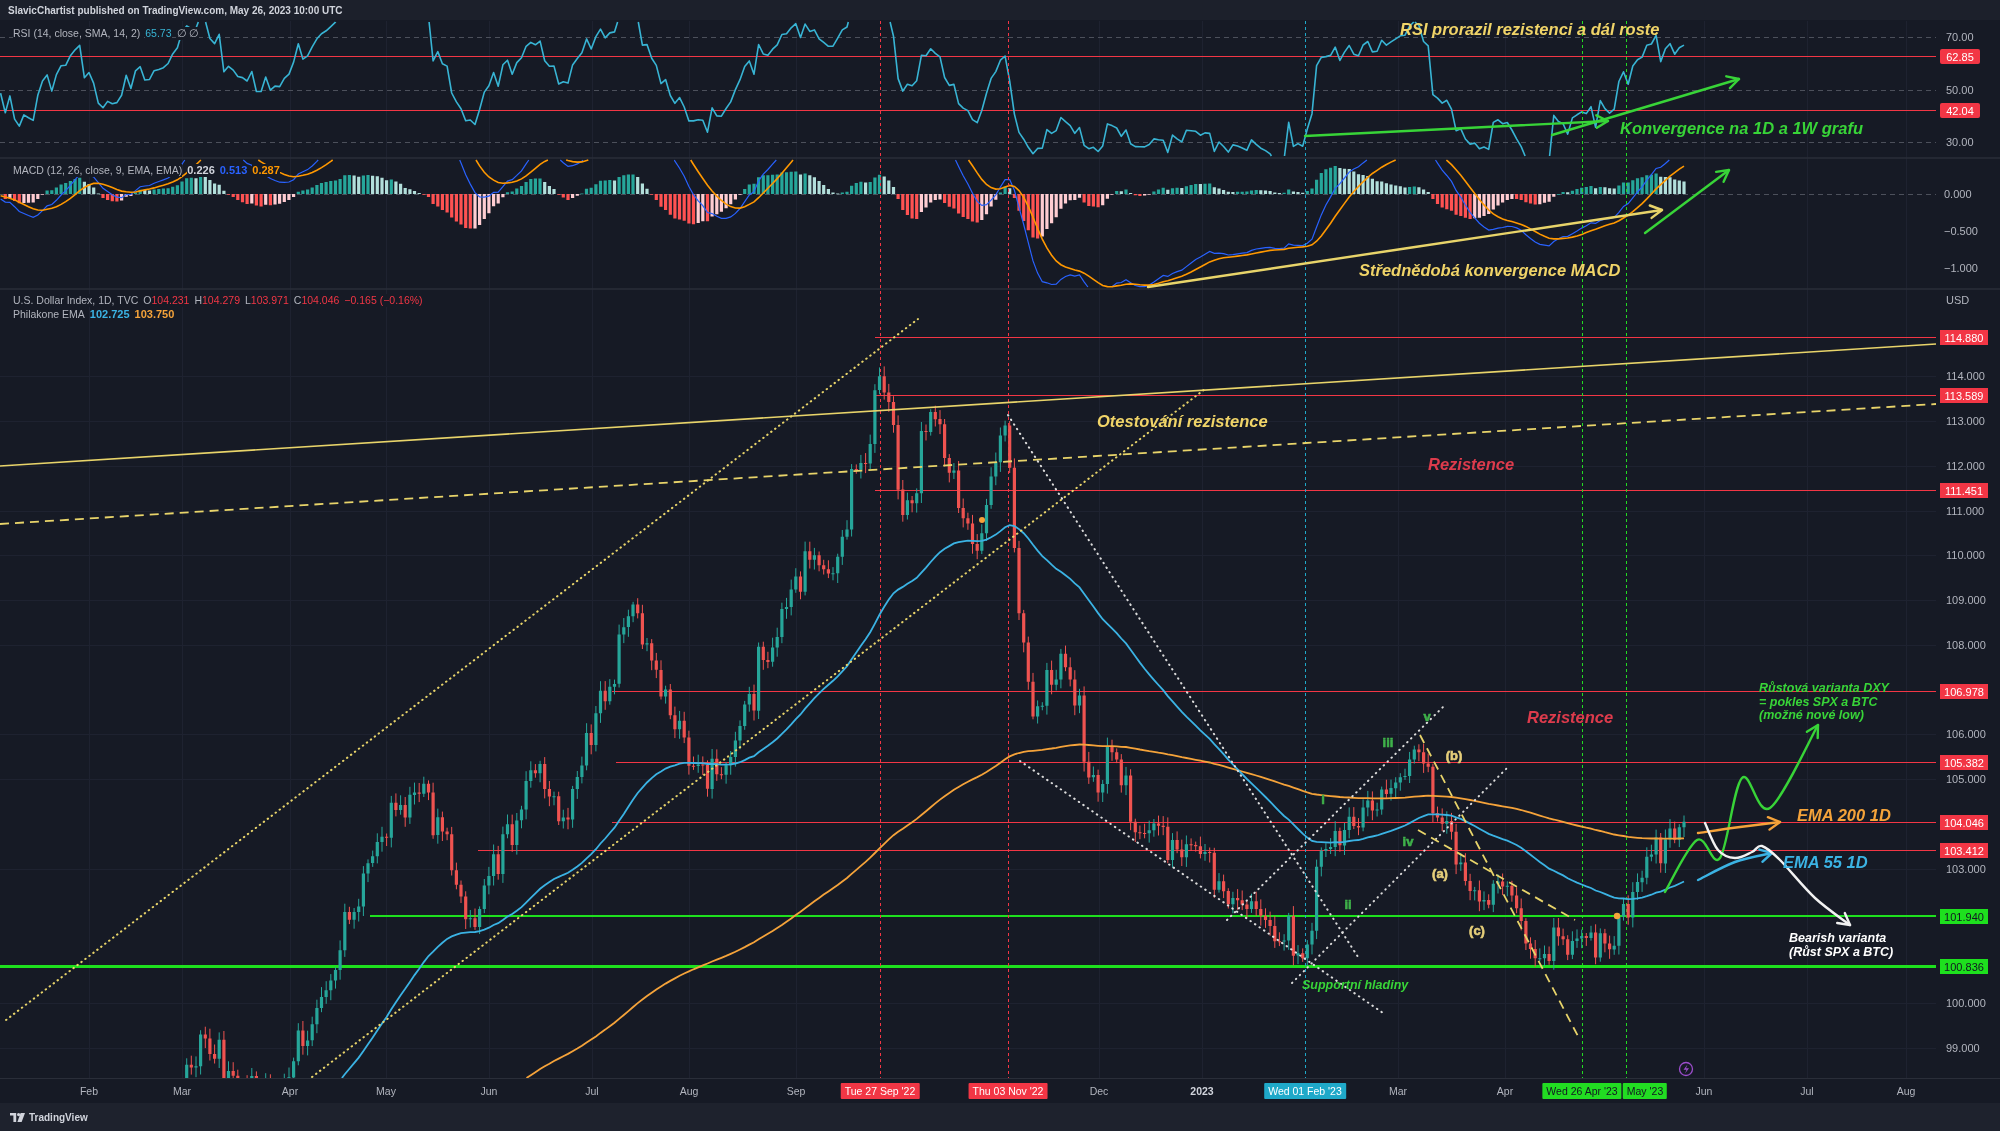 Image resolution: width=2000 pixels, height=1131 pixels. I want to click on price-badge: 104.046, so click(1964, 822).